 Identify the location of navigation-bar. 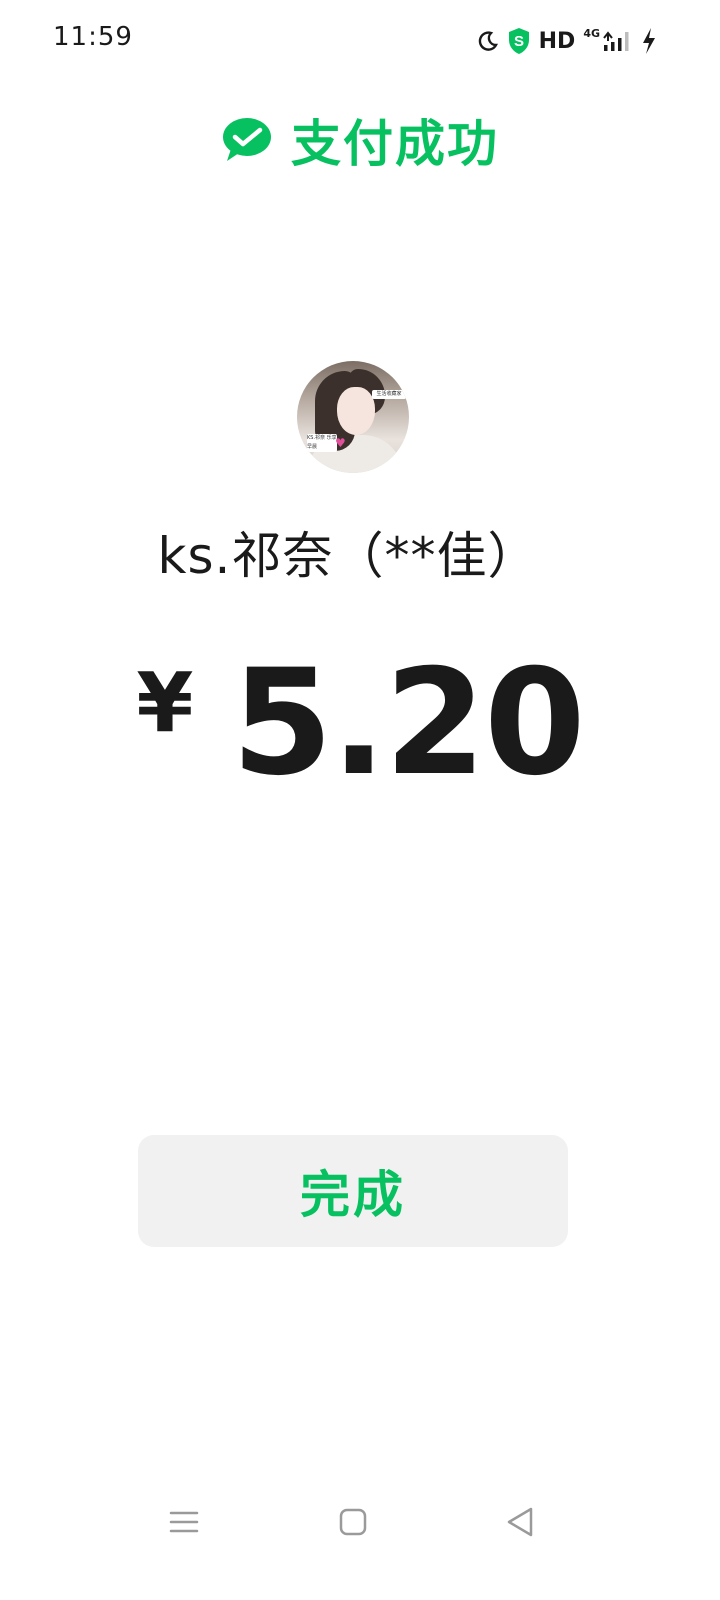
(360, 1520).